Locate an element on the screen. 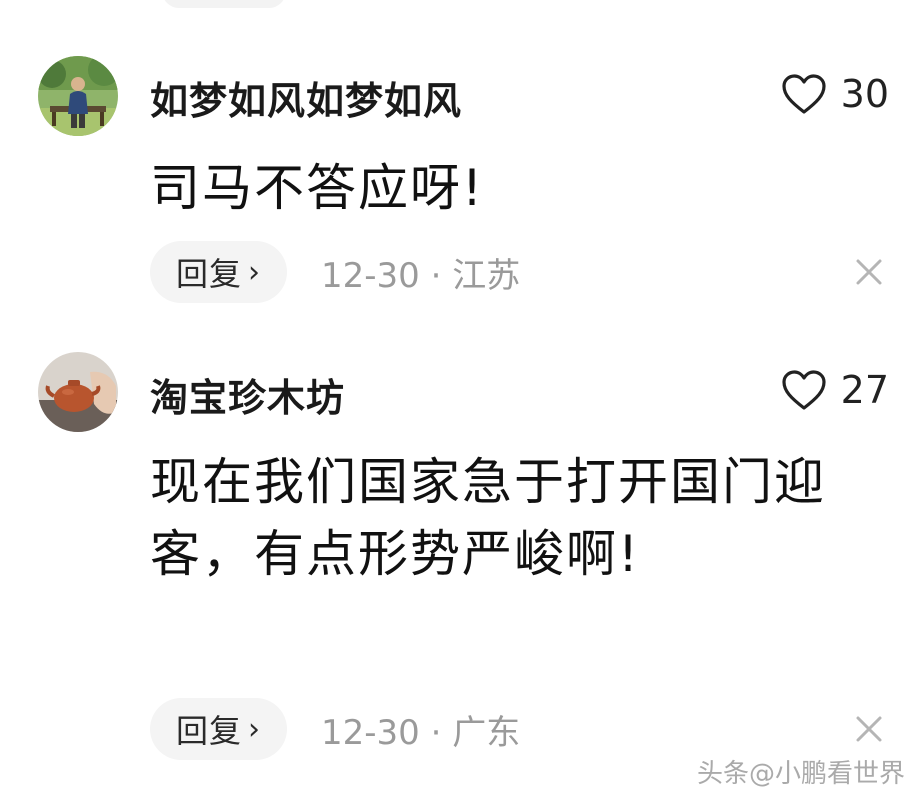 The width and height of the screenshot is (919, 804). comment-meta: 回复 › 12-30 · 广东 is located at coordinates (335, 729).